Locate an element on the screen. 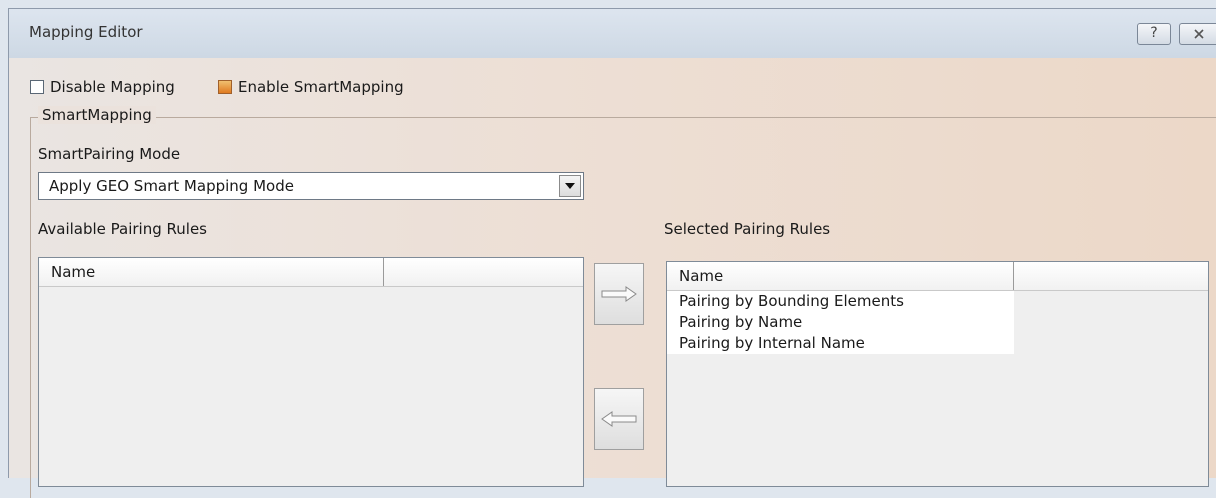  chevron-down-icon is located at coordinates (570, 186).